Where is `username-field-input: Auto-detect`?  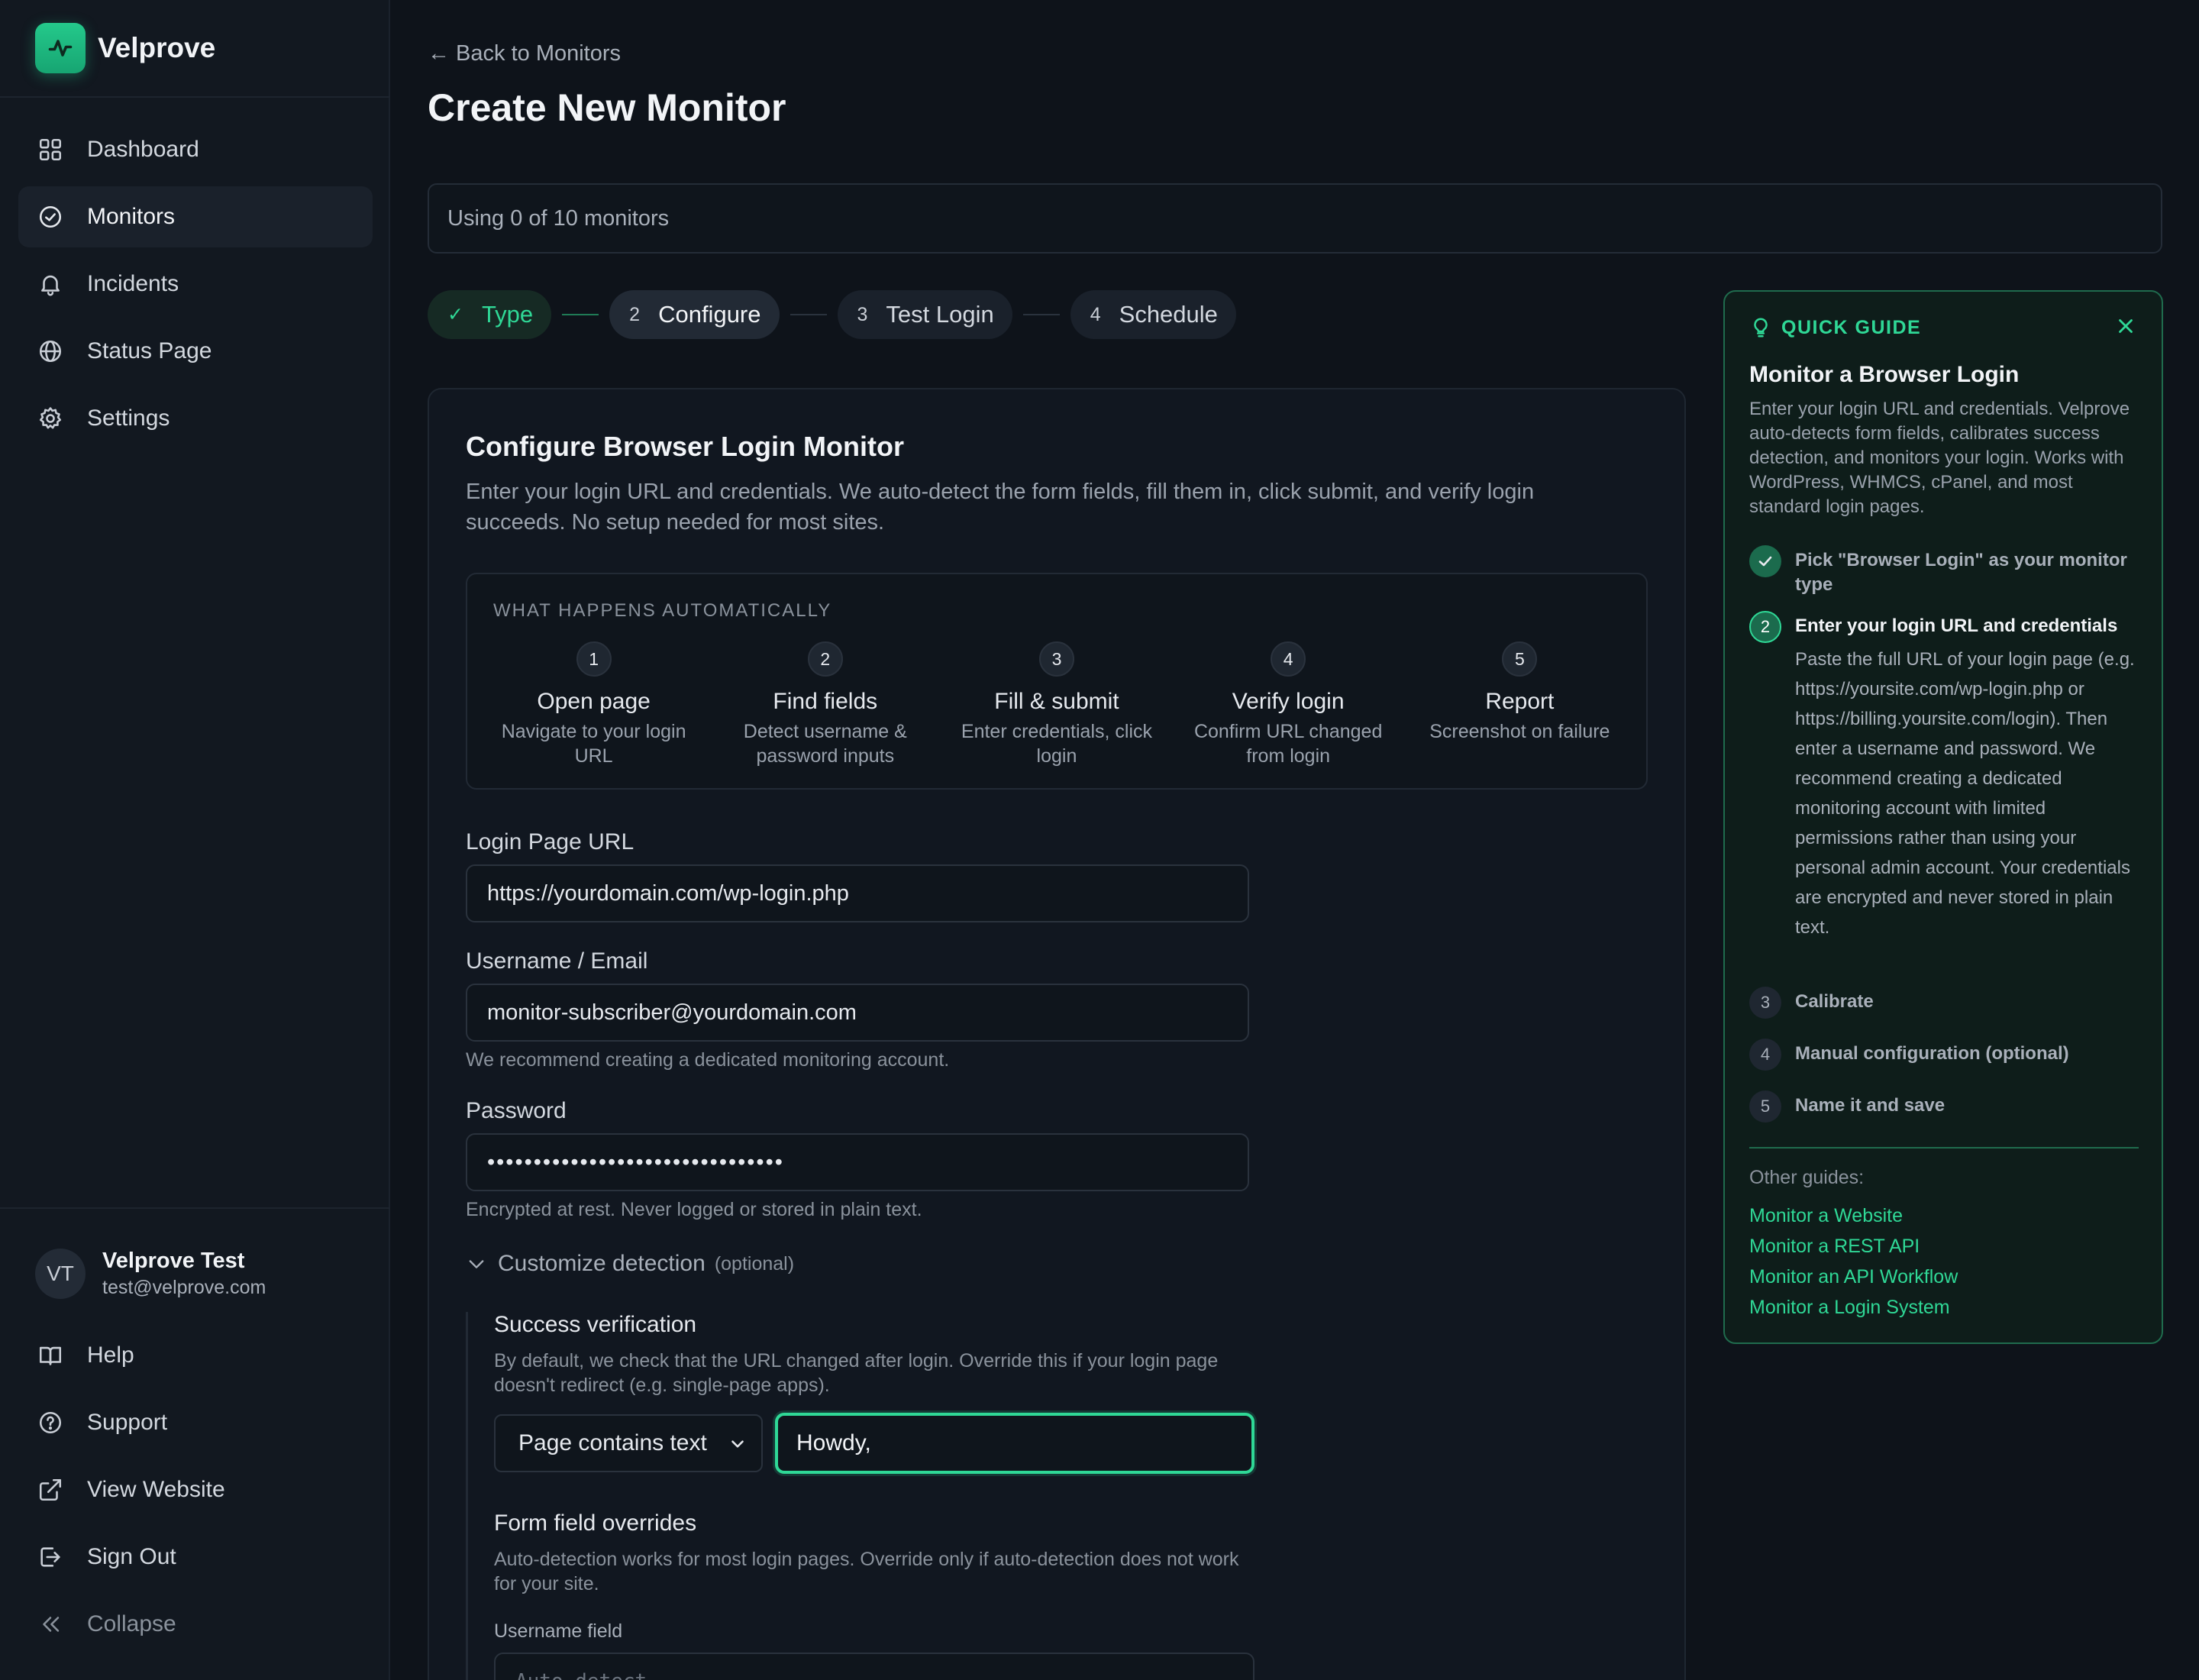
username-field-input: Auto-detect is located at coordinates (874, 1666).